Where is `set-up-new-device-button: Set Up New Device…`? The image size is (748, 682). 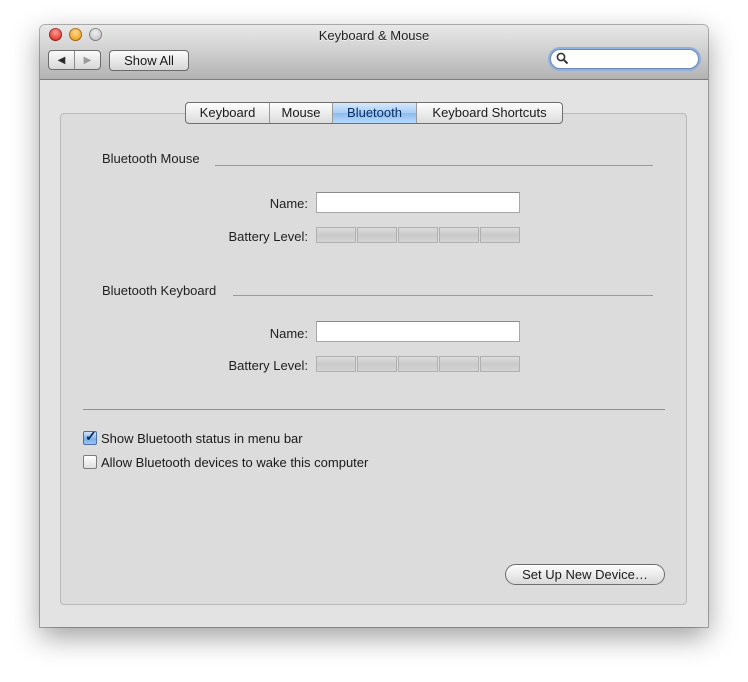
set-up-new-device-button: Set Up New Device… is located at coordinates (585, 574).